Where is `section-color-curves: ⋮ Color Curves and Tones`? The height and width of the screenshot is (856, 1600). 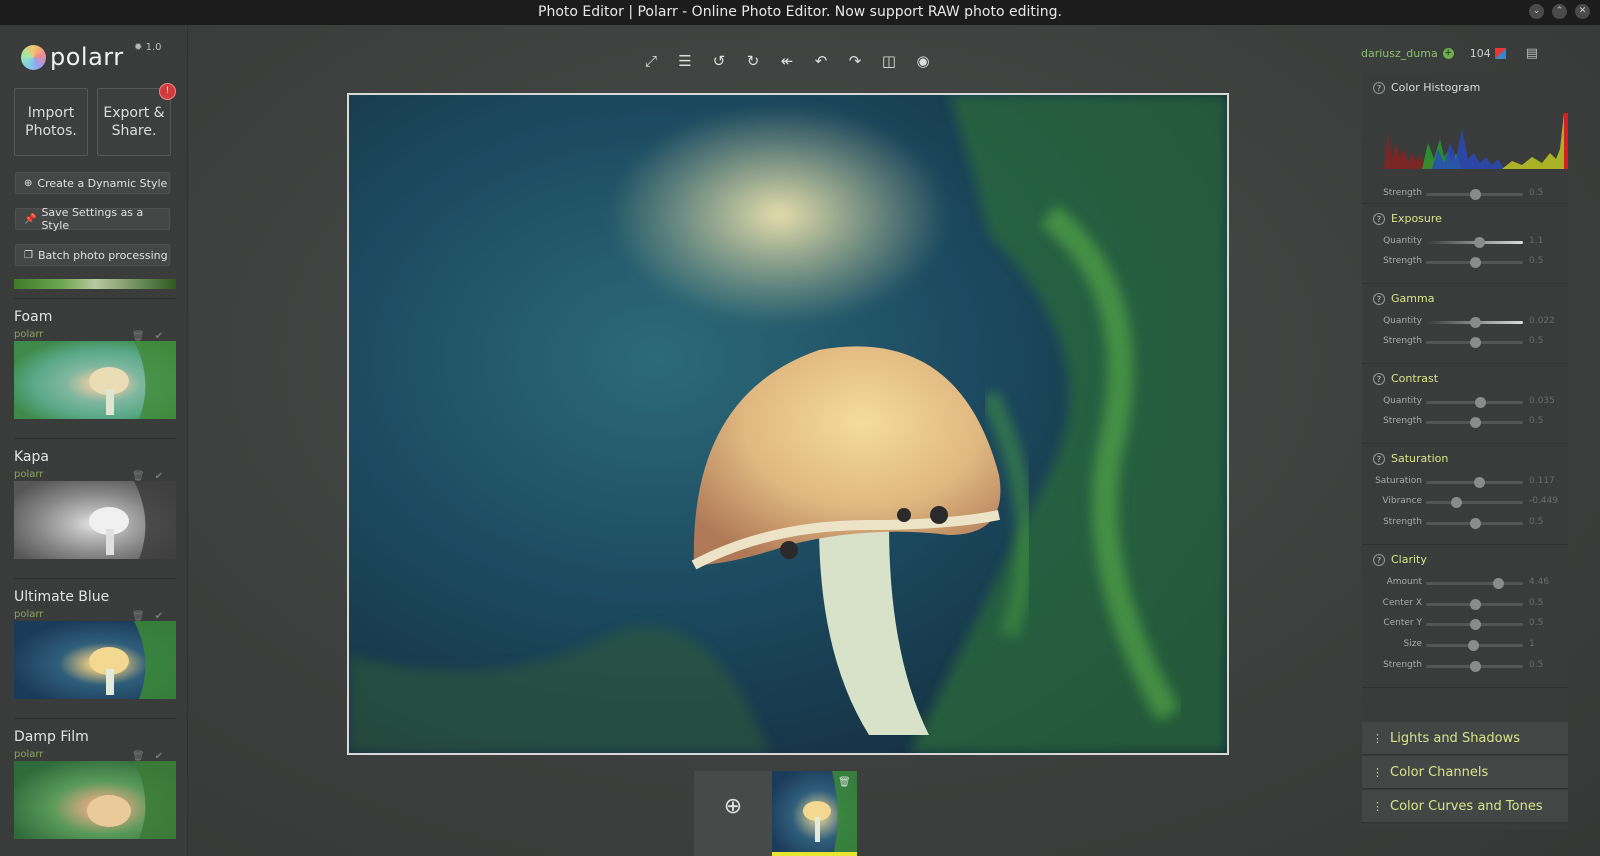 section-color-curves: ⋮ Color Curves and Tones is located at coordinates (1465, 806).